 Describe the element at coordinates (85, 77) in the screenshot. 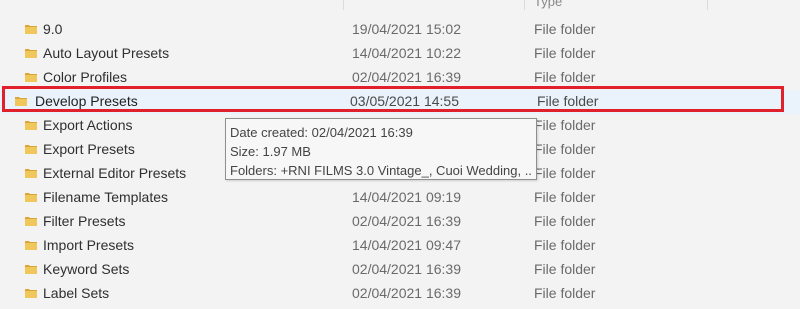

I see `folder-name: Color Profiles` at that location.